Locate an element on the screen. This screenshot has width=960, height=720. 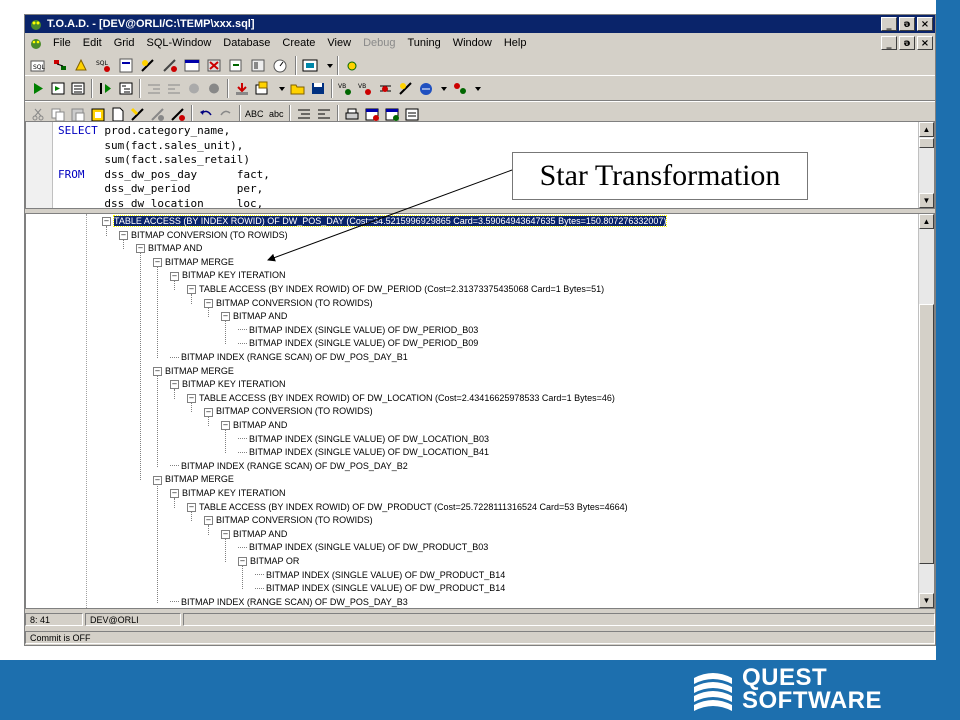
menu-window: Window is located at coordinates (472, 43).